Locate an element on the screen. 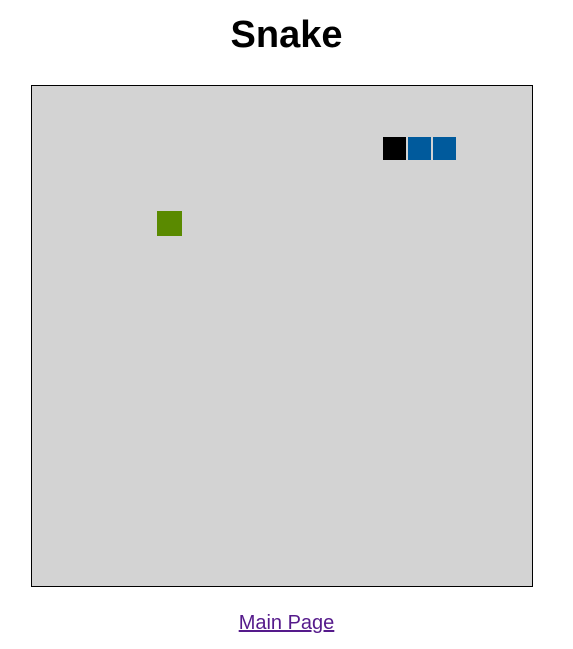 The height and width of the screenshot is (649, 573). food-pellet is located at coordinates (169, 223).